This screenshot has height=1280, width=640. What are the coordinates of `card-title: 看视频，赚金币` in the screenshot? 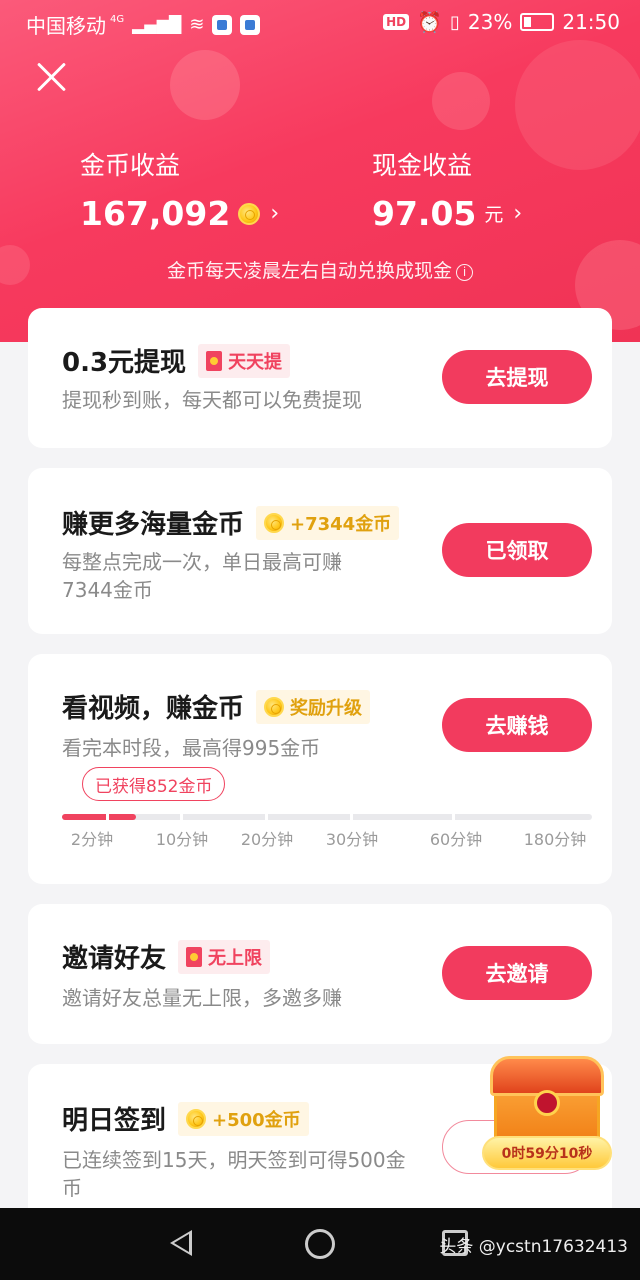 It's located at (153, 709).